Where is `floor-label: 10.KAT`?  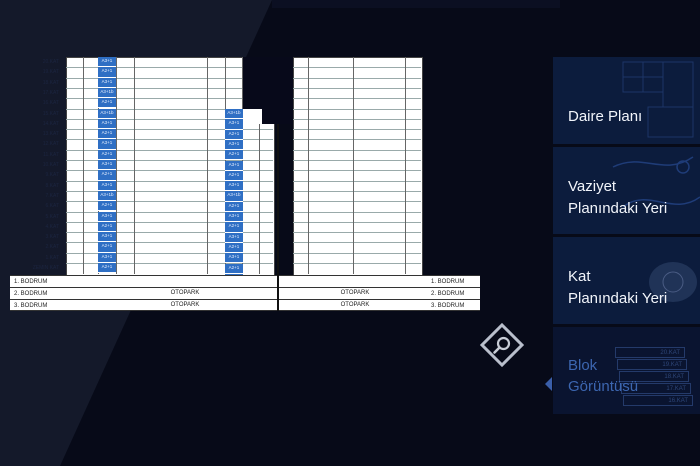 floor-label: 10.KAT is located at coordinates (50, 165).